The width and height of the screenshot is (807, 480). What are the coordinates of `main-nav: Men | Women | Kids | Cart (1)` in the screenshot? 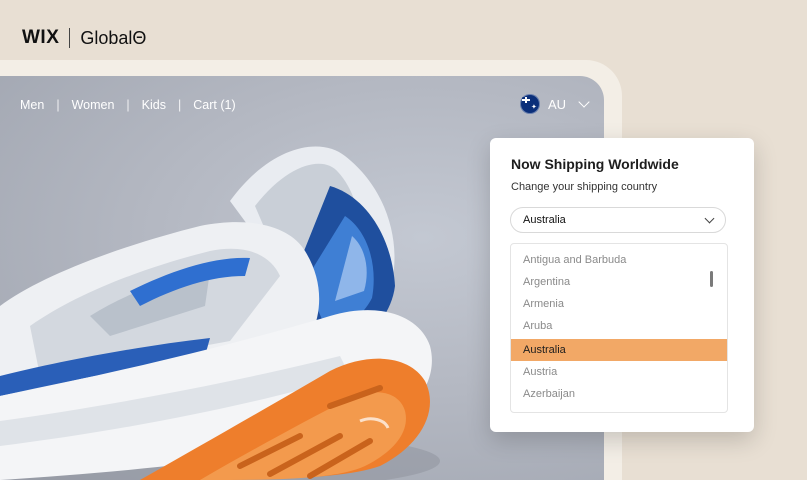 It's located at (128, 105).